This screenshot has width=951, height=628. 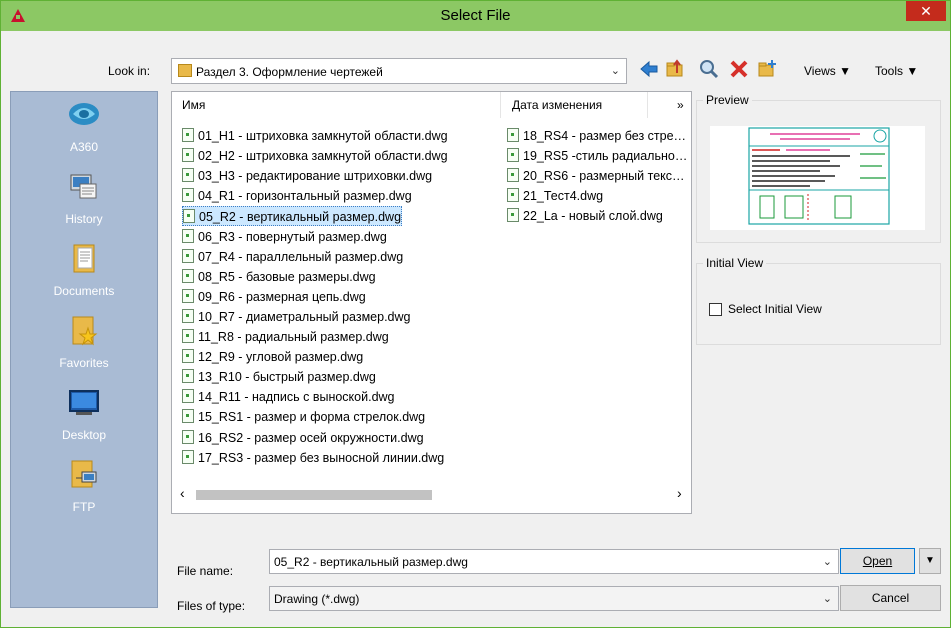 I want to click on file-item-label: 11_R8 - радиальный размер.dwg, so click(x=293, y=337).